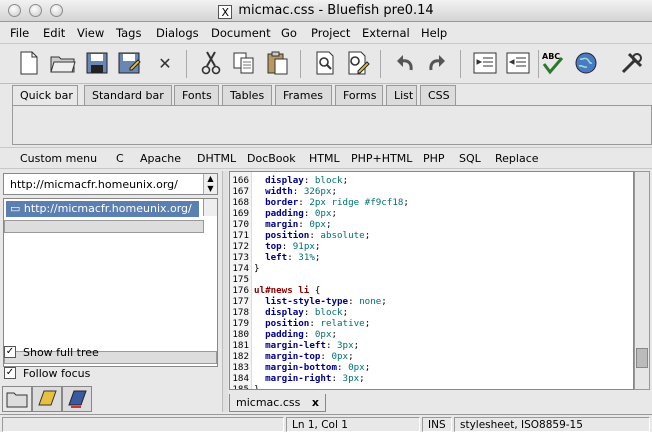  I want to click on menu-go: Go, so click(289, 33).